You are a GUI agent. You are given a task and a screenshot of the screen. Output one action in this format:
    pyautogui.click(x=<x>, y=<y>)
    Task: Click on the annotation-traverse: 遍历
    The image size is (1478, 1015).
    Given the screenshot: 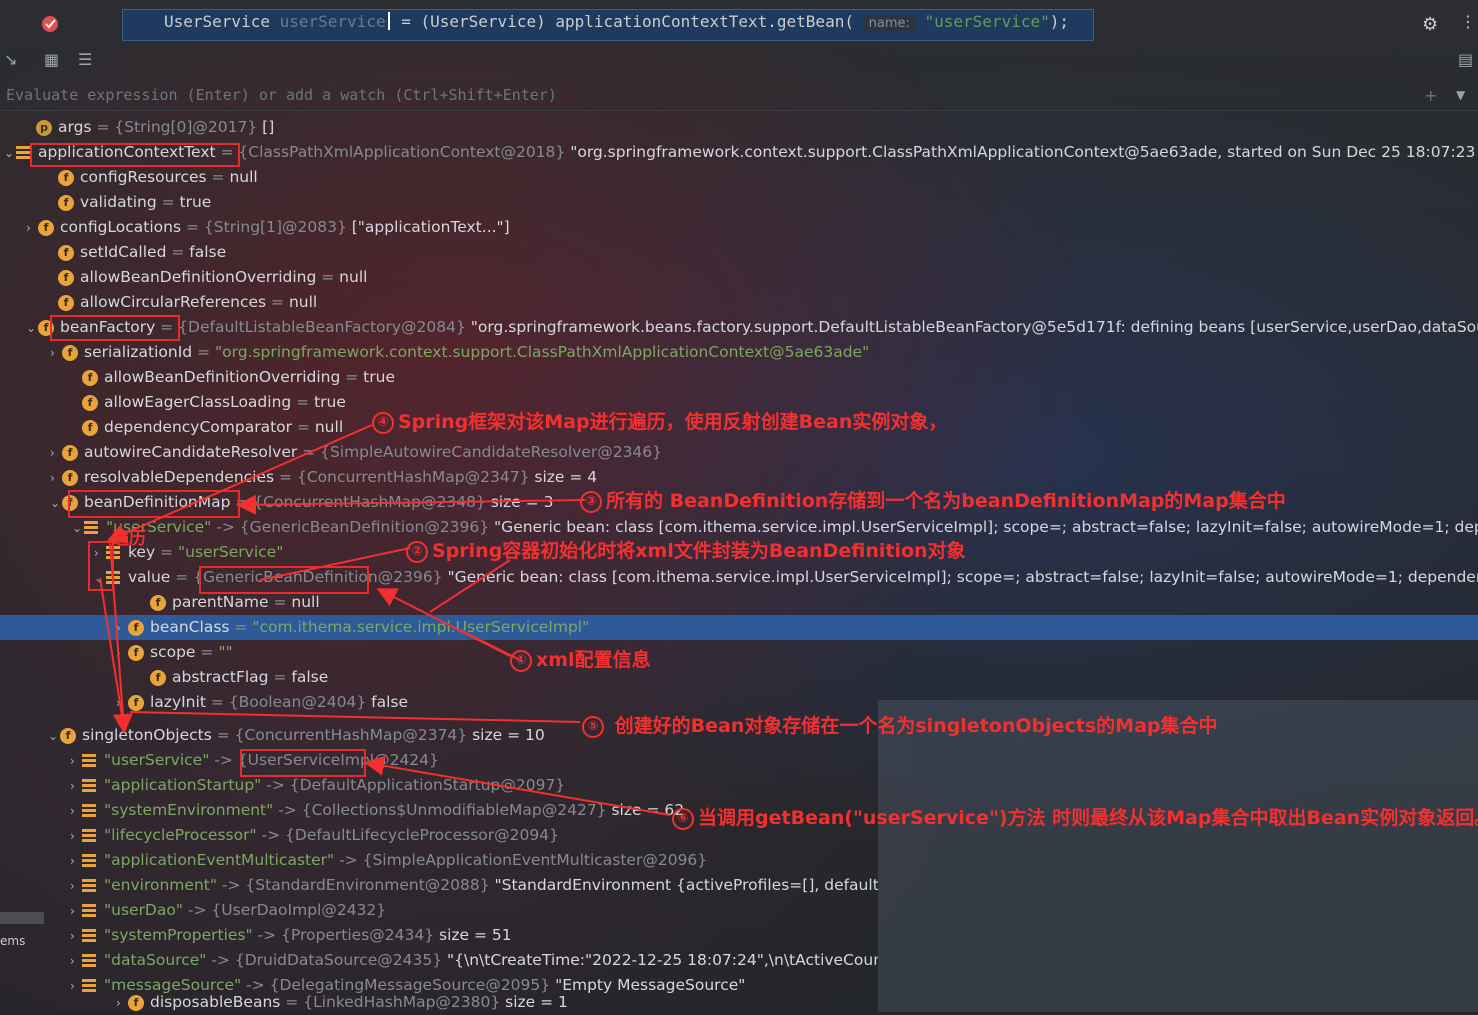 What is the action you would take?
    pyautogui.click(x=129, y=539)
    